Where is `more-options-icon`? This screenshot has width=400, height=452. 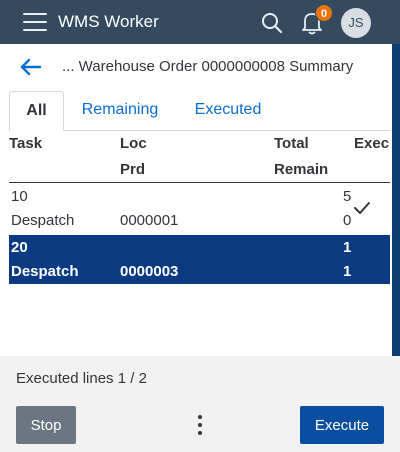
more-options-icon is located at coordinates (200, 425).